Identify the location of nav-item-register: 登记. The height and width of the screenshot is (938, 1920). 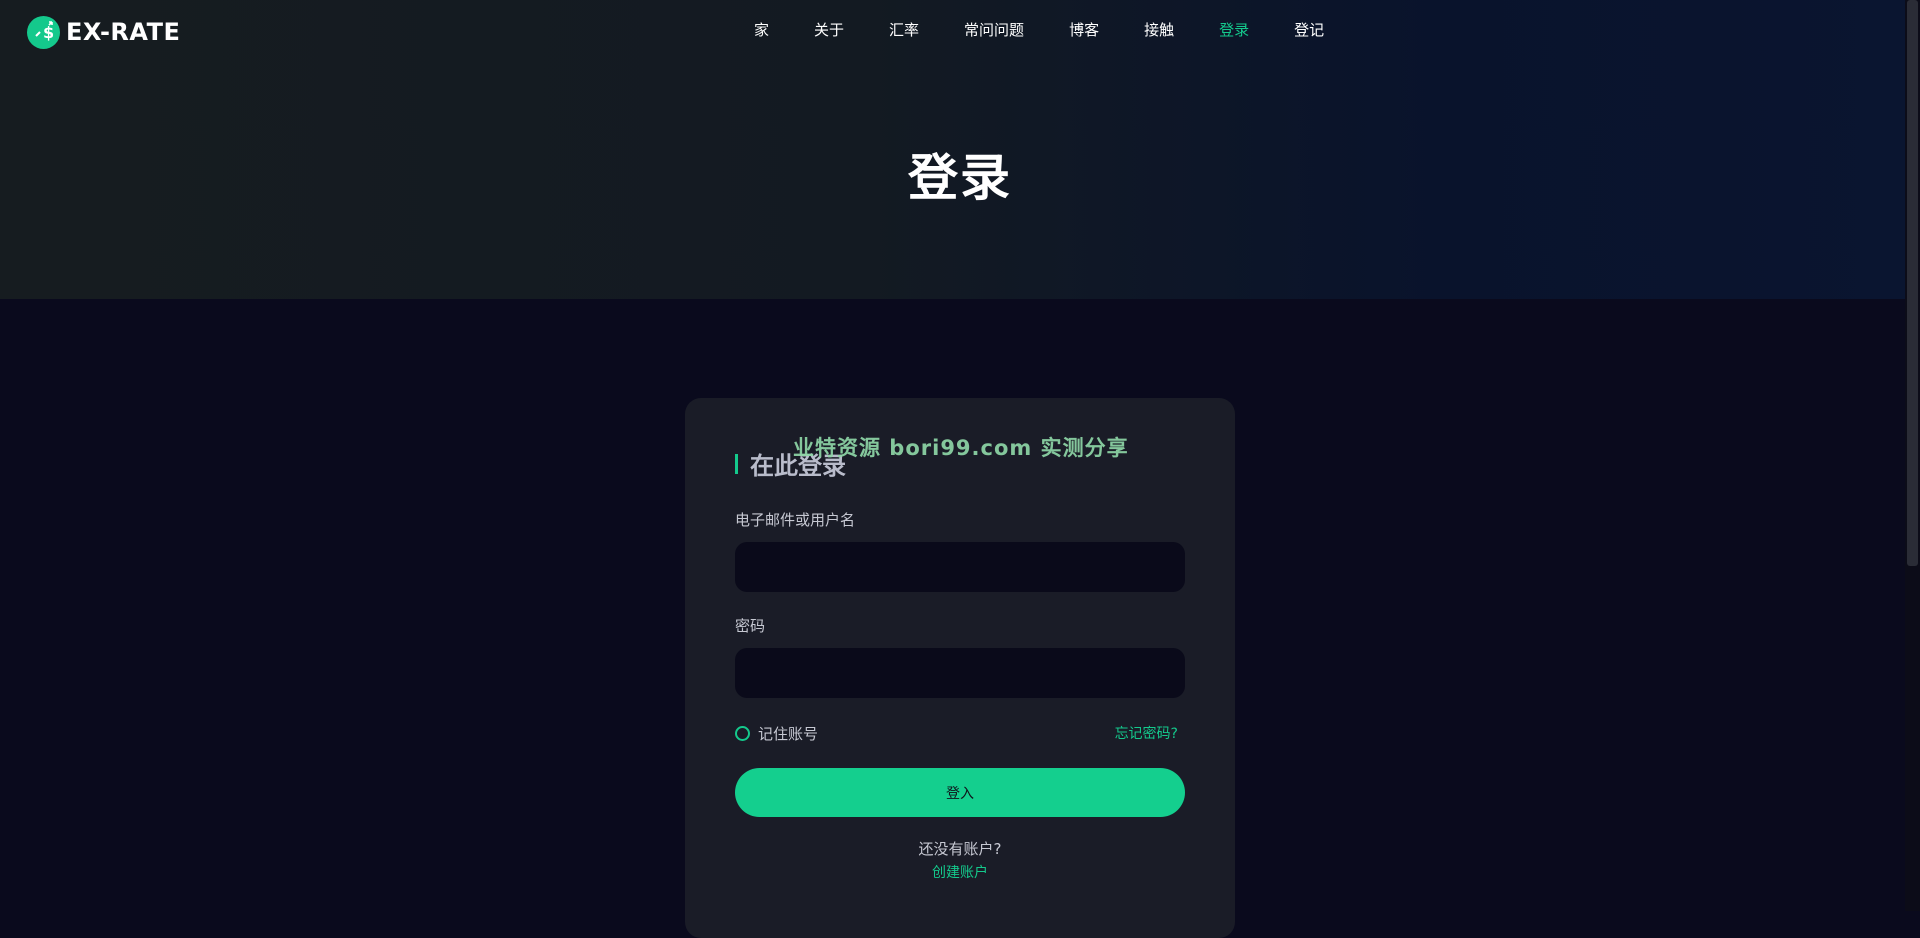
(1309, 29).